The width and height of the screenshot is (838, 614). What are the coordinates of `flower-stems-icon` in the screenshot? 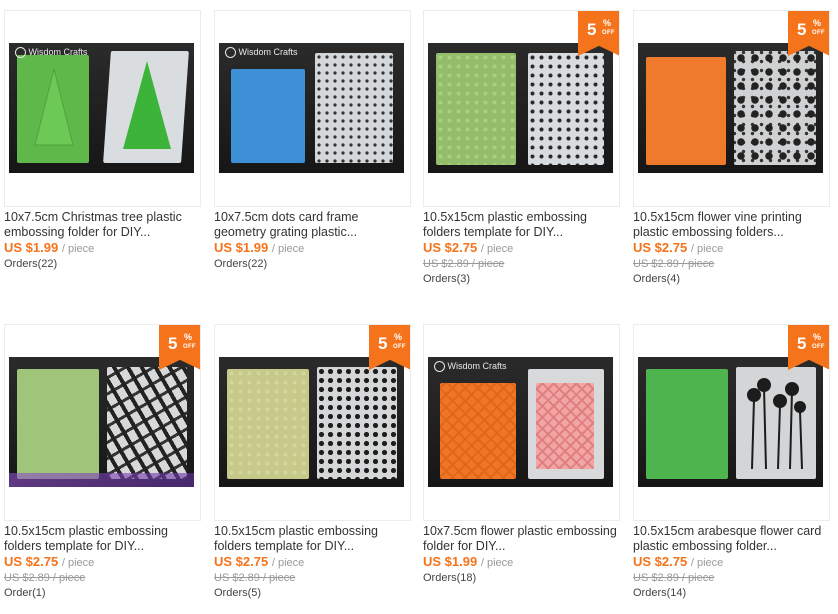 It's located at (776, 424).